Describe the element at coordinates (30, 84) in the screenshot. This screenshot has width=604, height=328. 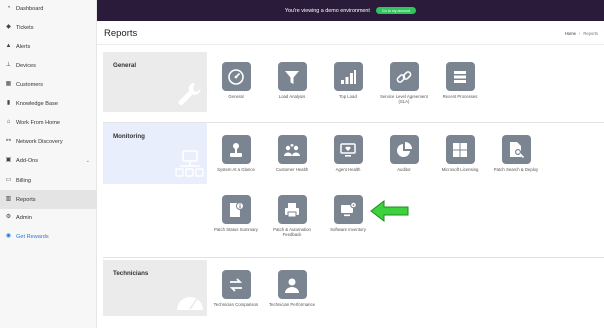
I see `sidebar-item-label: Customers` at that location.